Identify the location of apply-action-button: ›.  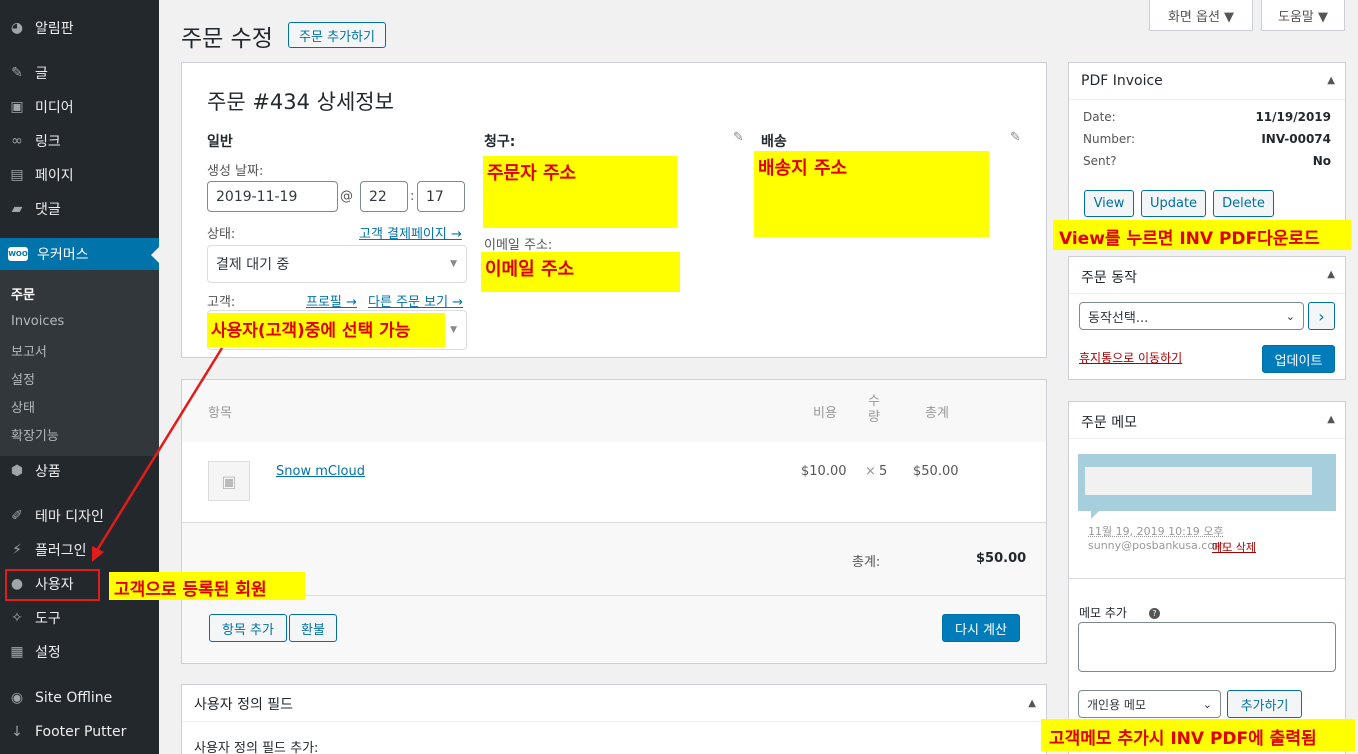
(1321, 316).